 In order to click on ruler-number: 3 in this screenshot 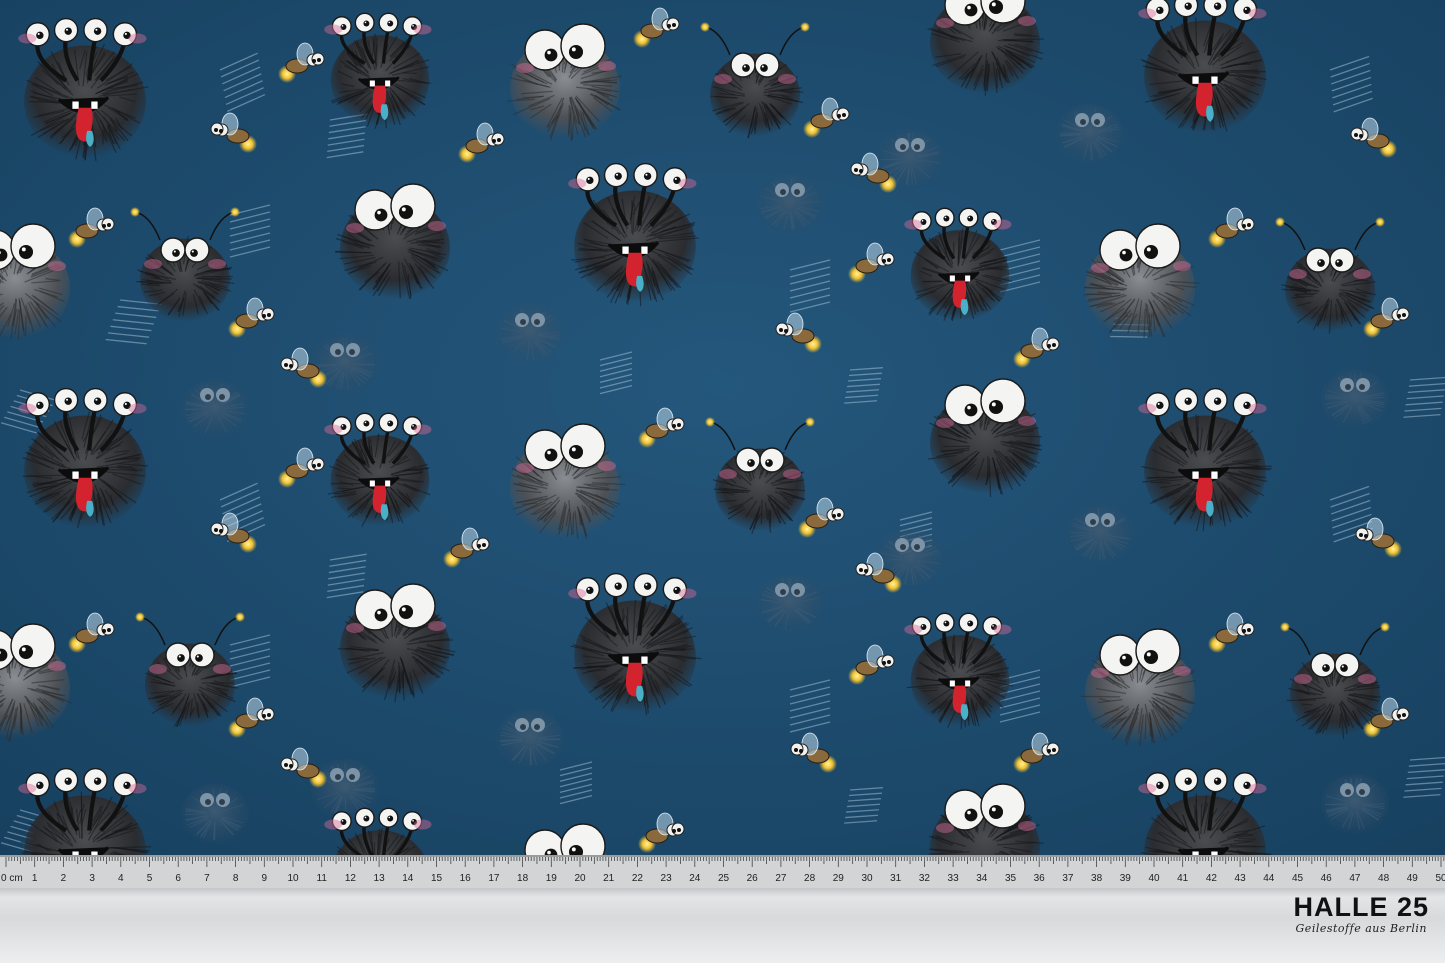, I will do `click(92, 878)`.